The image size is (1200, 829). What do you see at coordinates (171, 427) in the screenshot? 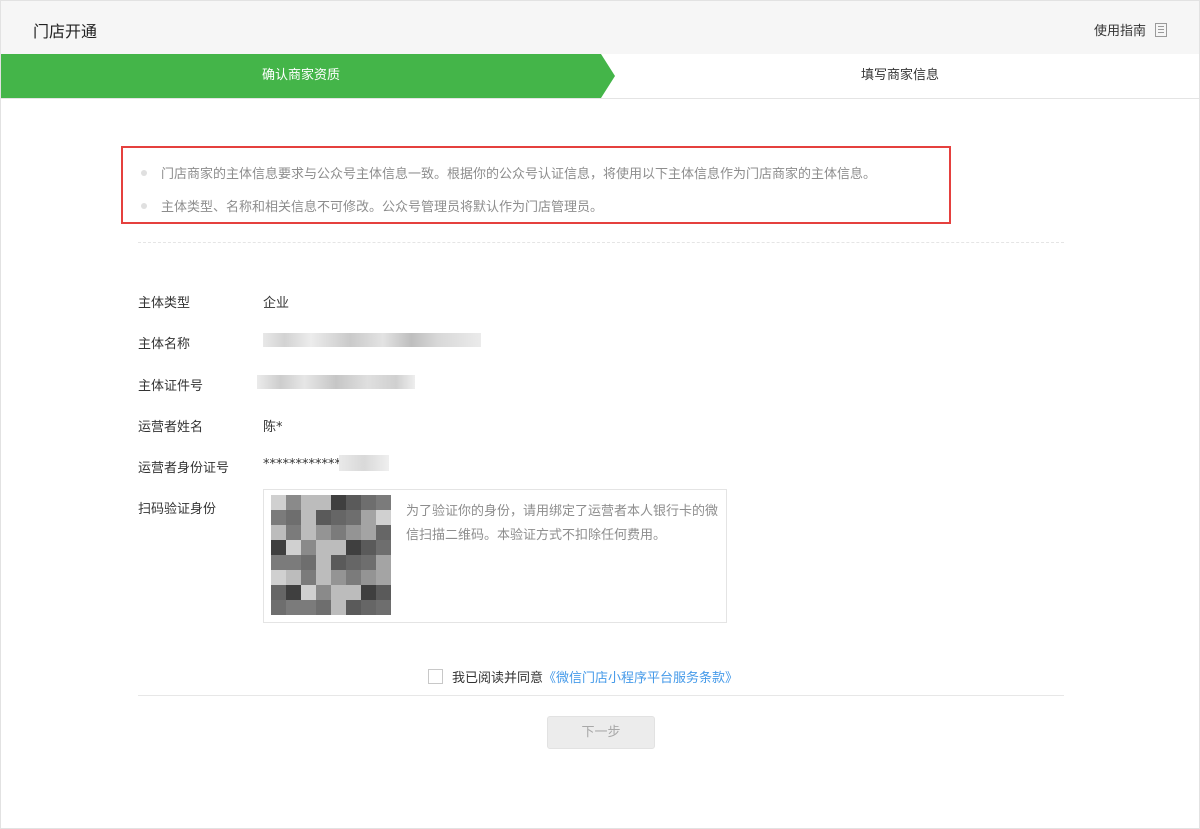
I see `operator-name-label: 运营者姓名` at bounding box center [171, 427].